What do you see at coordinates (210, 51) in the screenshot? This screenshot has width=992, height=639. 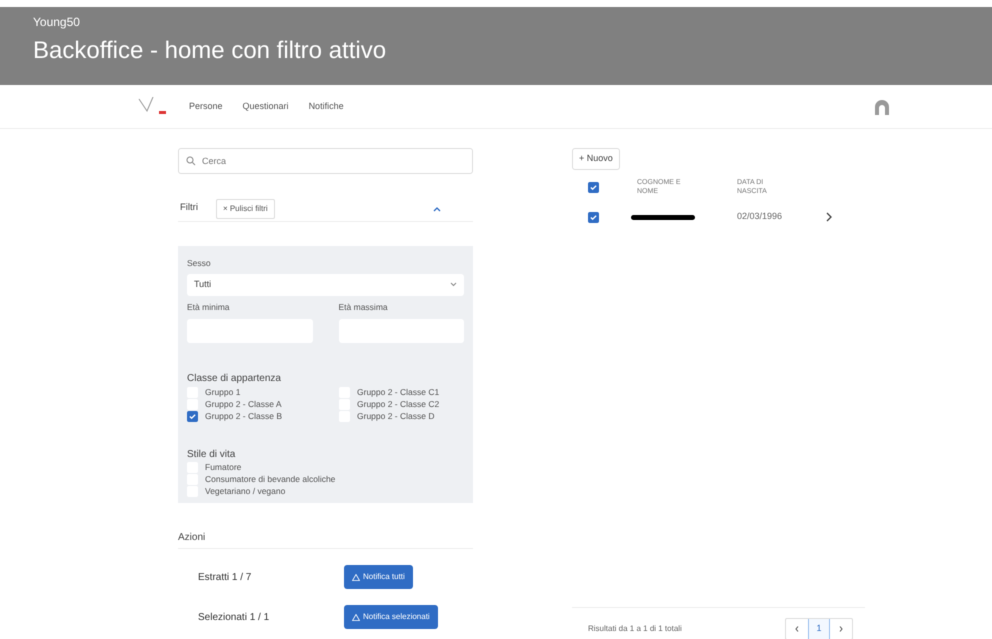 I see `page-title: Backoffice - home con filtro attivo` at bounding box center [210, 51].